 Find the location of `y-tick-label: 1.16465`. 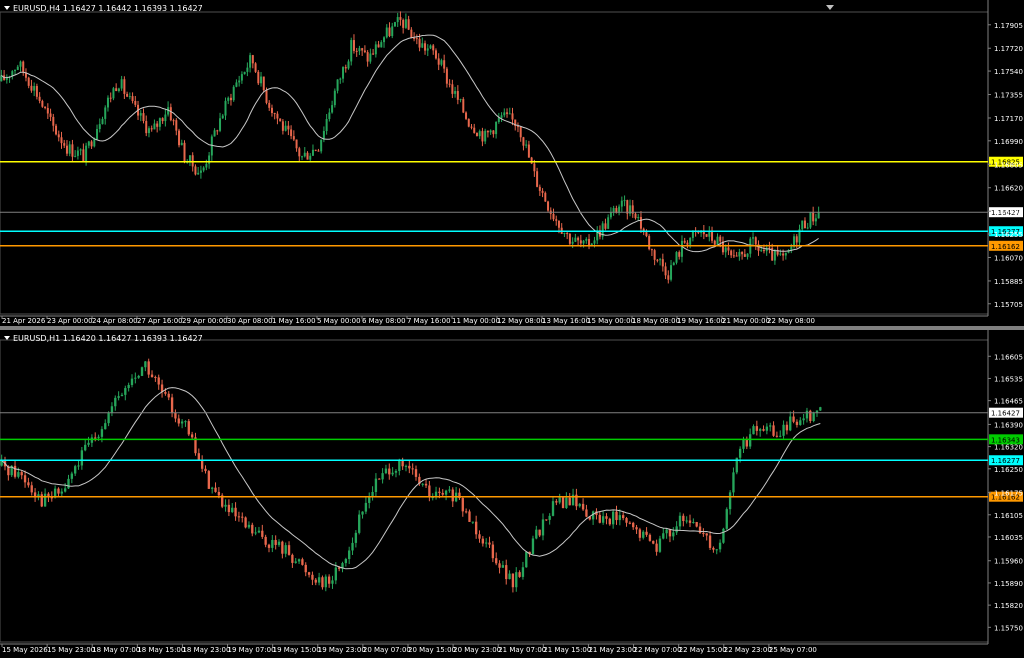

y-tick-label: 1.16465 is located at coordinates (1008, 402).